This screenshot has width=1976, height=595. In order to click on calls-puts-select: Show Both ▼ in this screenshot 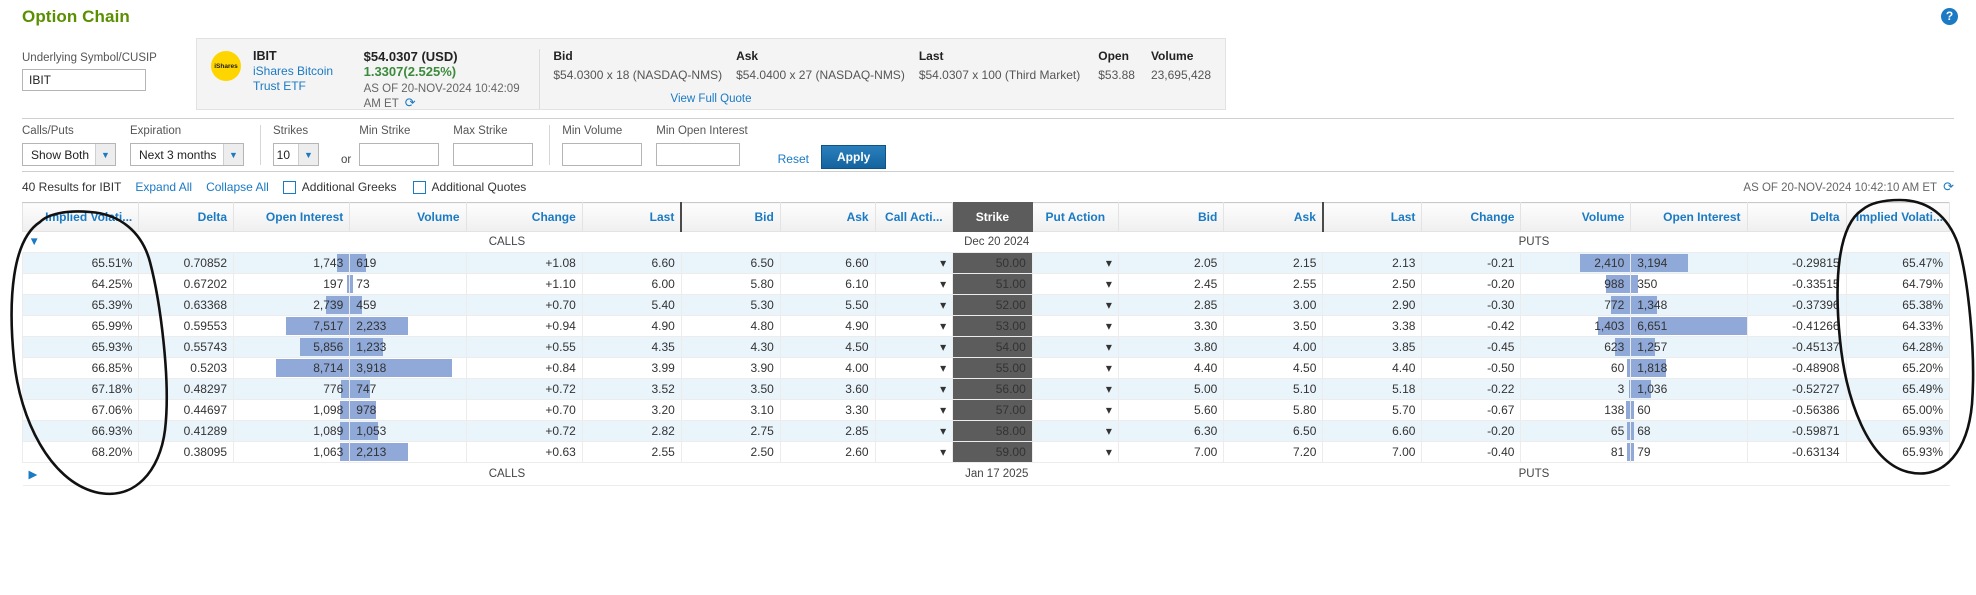, I will do `click(69, 154)`.